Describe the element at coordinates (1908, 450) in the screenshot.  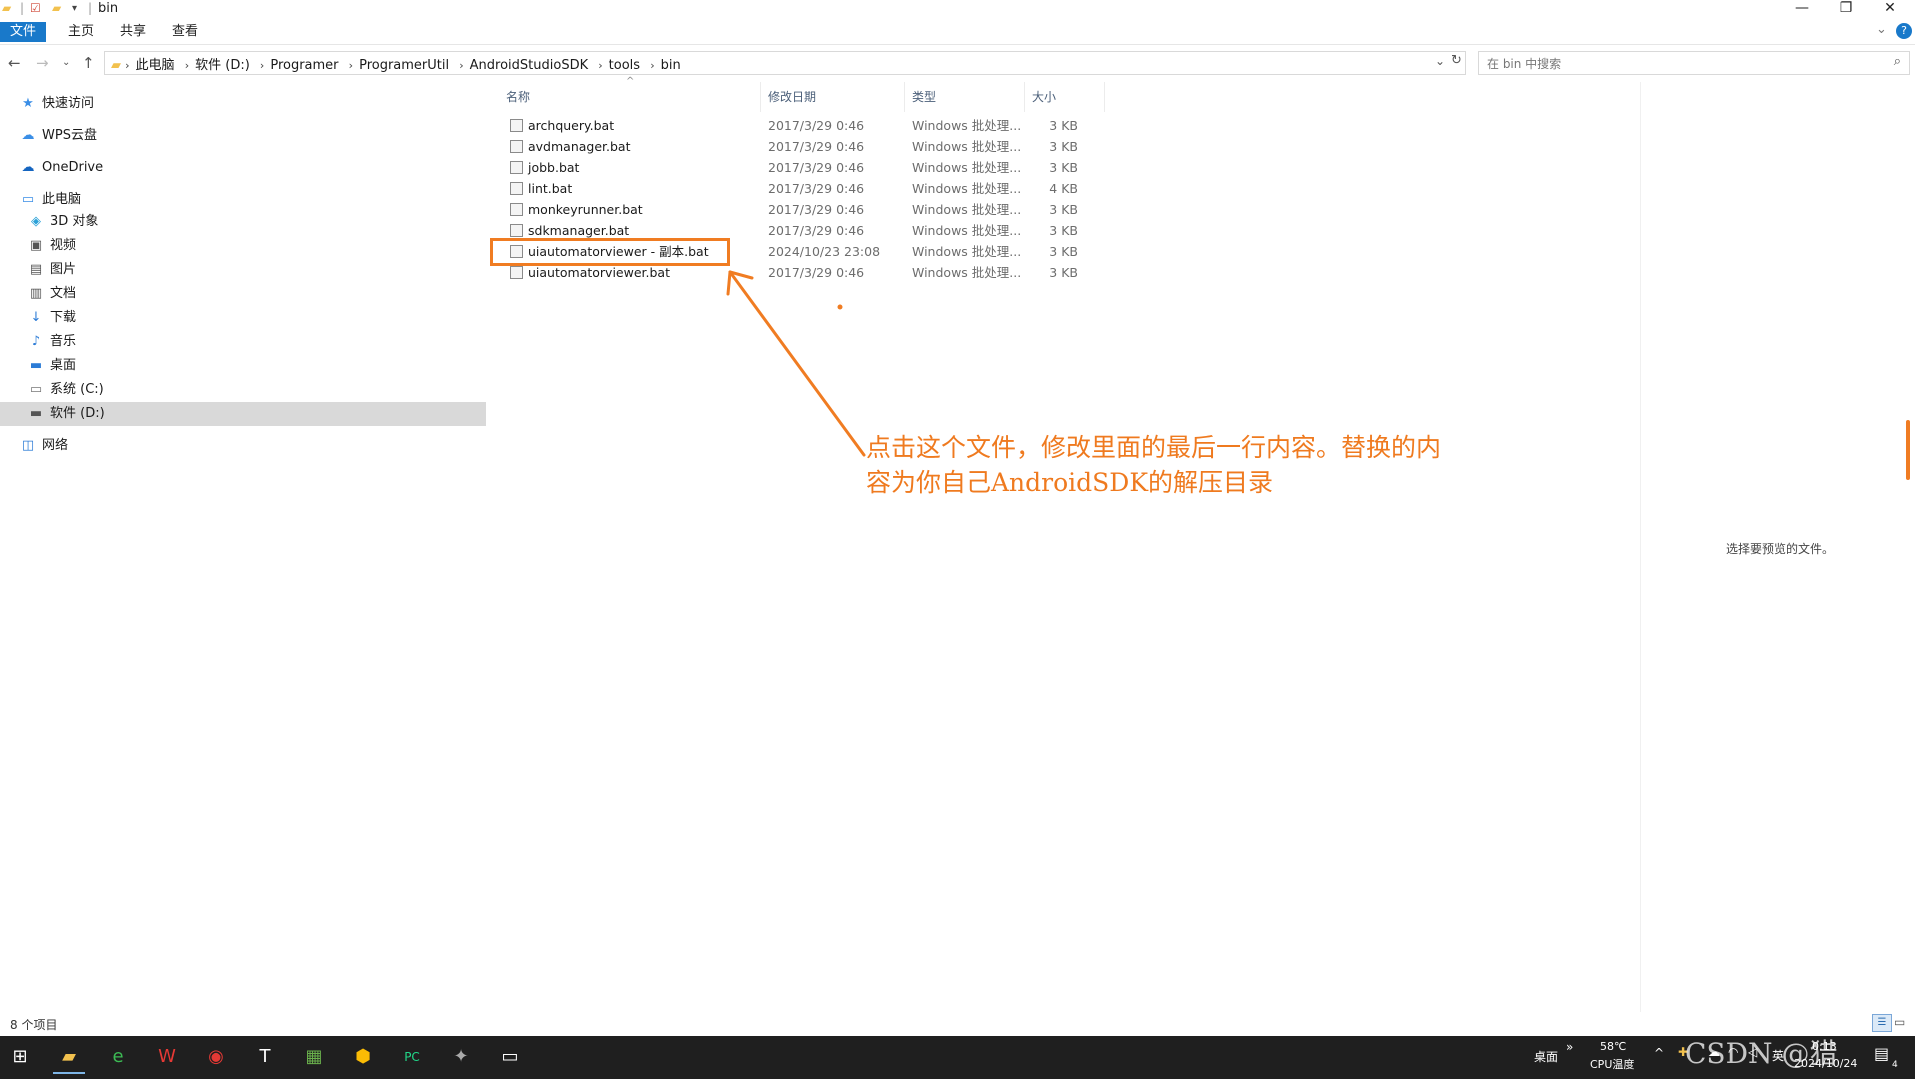
I see `scrollbar-thumb` at that location.